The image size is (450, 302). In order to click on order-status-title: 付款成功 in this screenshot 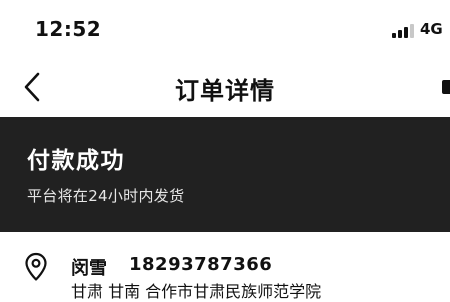, I will do `click(76, 161)`.